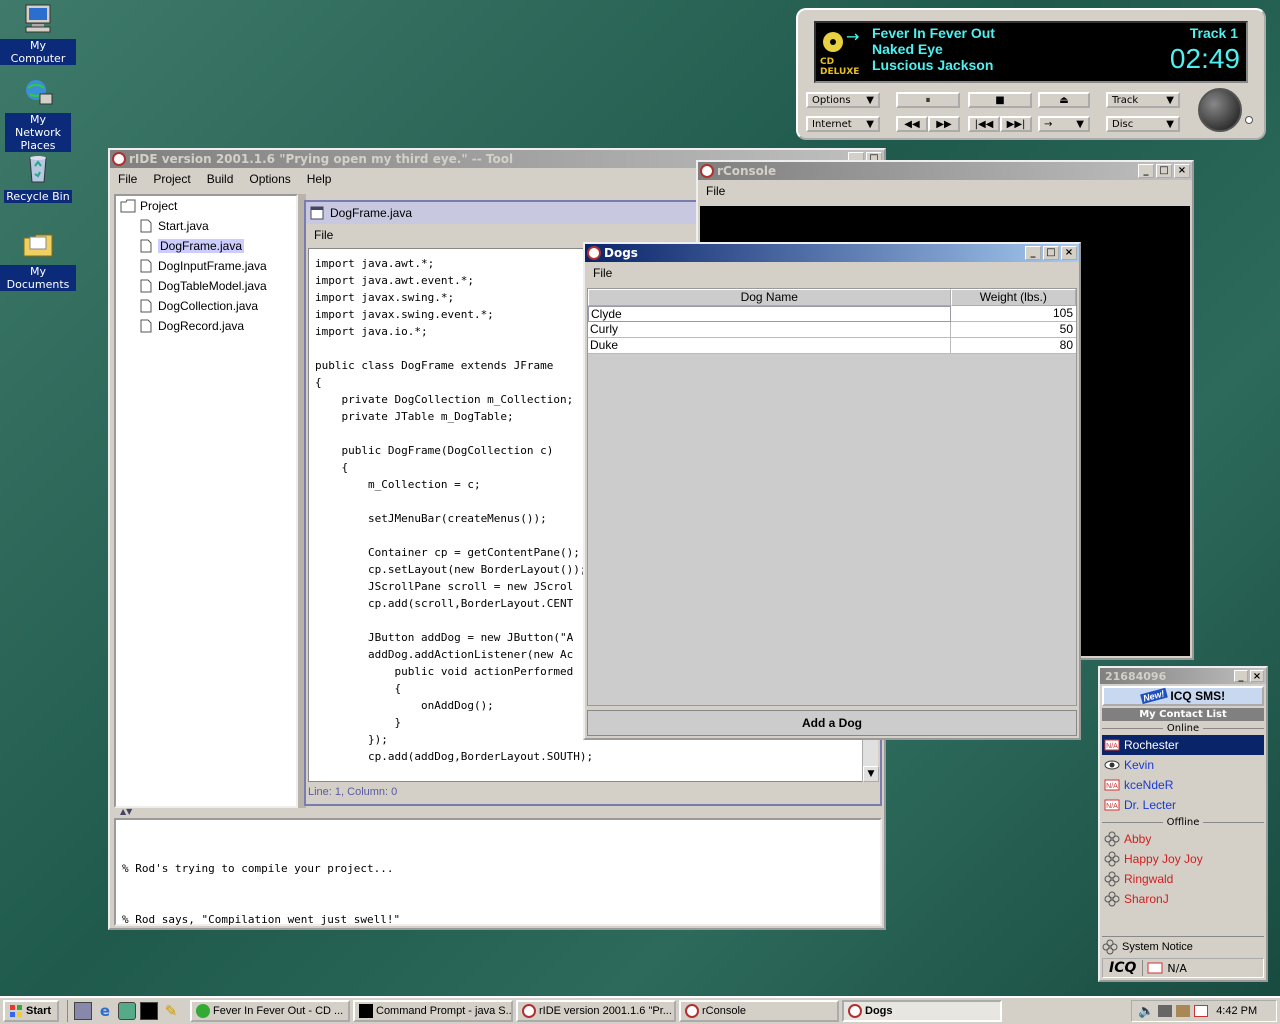 The height and width of the screenshot is (1024, 1280). What do you see at coordinates (206, 206) in the screenshot?
I see `tree-root: Project` at bounding box center [206, 206].